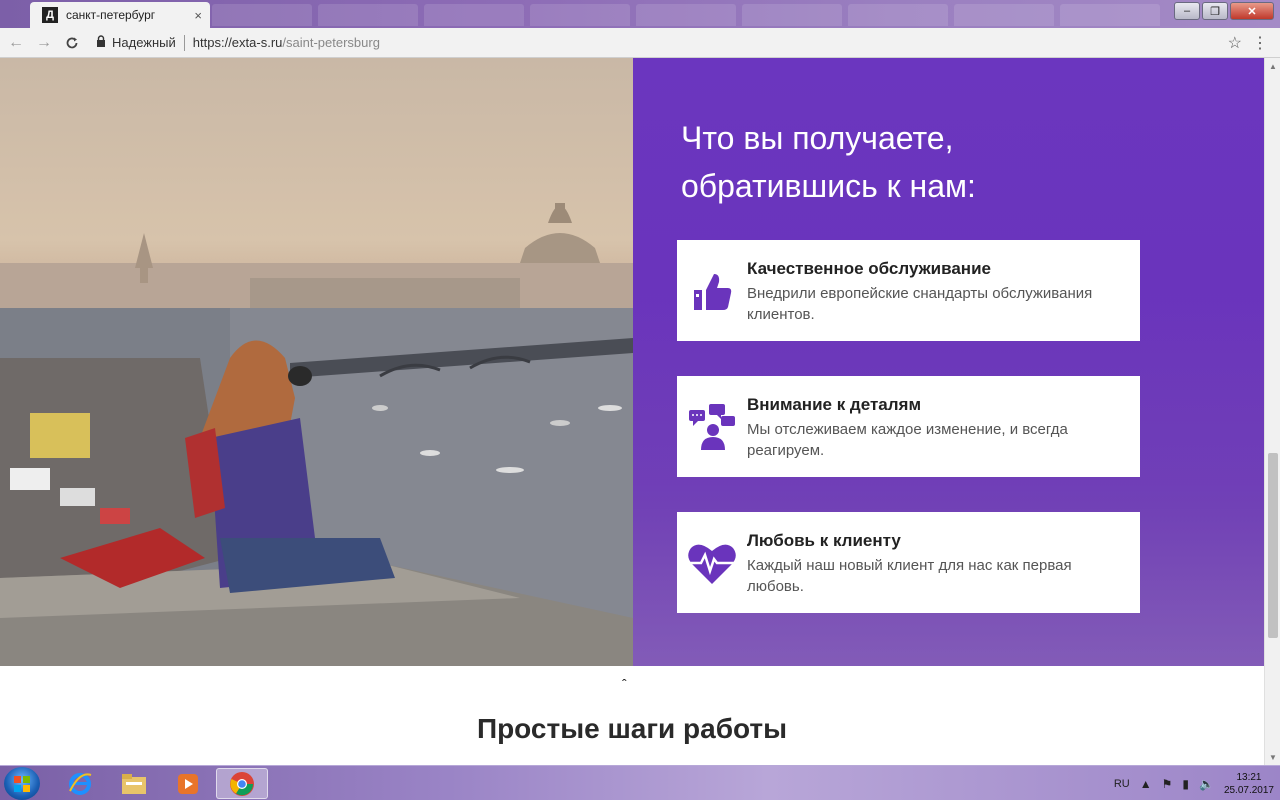 Image resolution: width=1280 pixels, height=800 pixels. I want to click on scroll-up-caret-icon: ˆ, so click(624, 684).